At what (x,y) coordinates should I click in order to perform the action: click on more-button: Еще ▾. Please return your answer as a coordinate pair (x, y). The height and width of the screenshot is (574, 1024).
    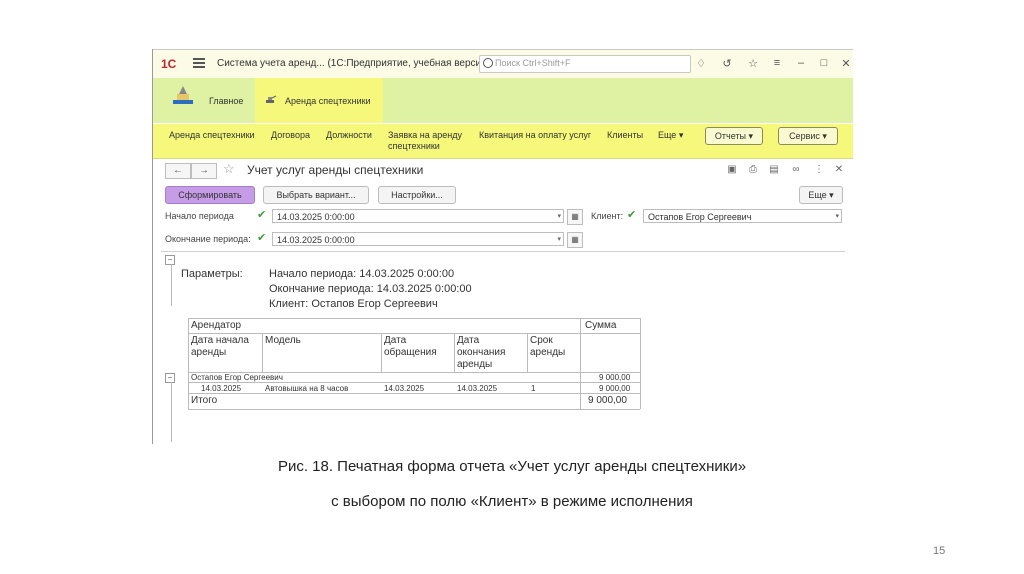
    Looking at the image, I should click on (821, 195).